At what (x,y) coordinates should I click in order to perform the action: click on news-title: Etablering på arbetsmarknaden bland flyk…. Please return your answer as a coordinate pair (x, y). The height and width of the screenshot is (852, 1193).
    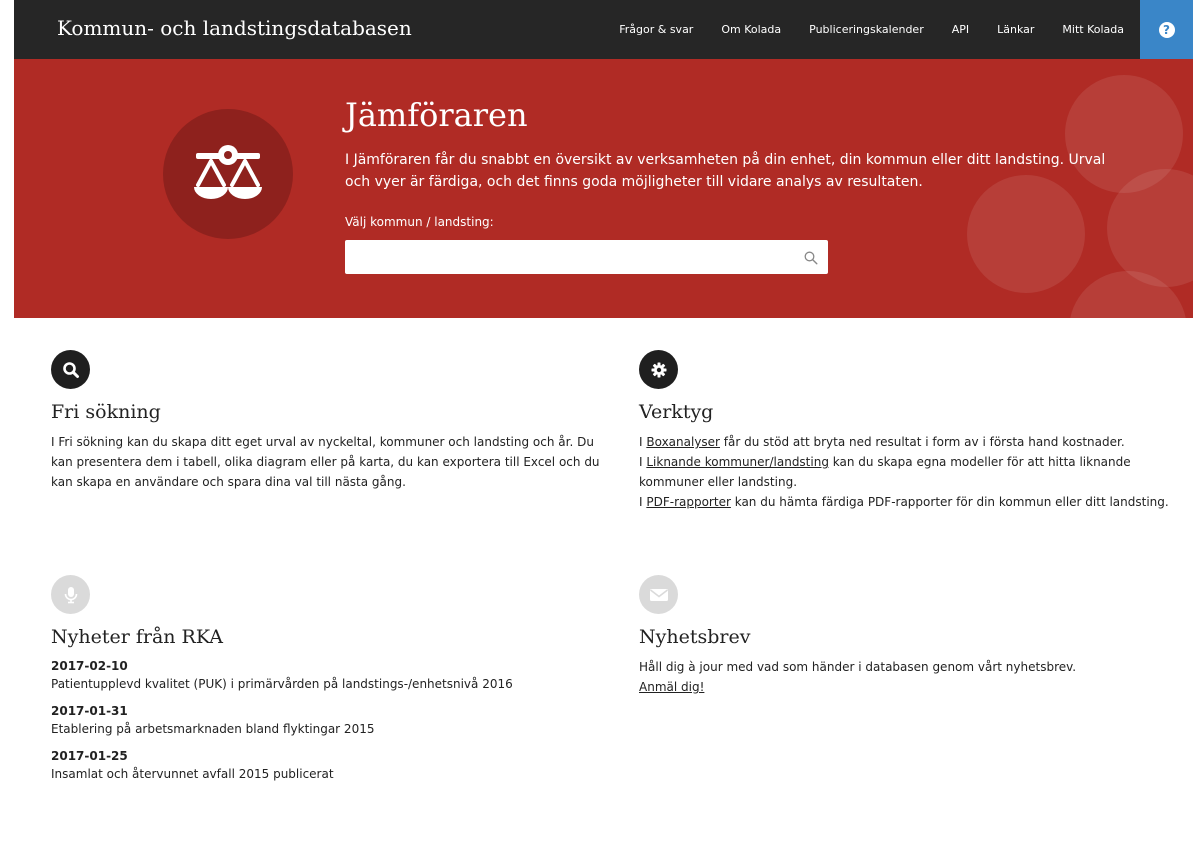
    Looking at the image, I should click on (331, 729).